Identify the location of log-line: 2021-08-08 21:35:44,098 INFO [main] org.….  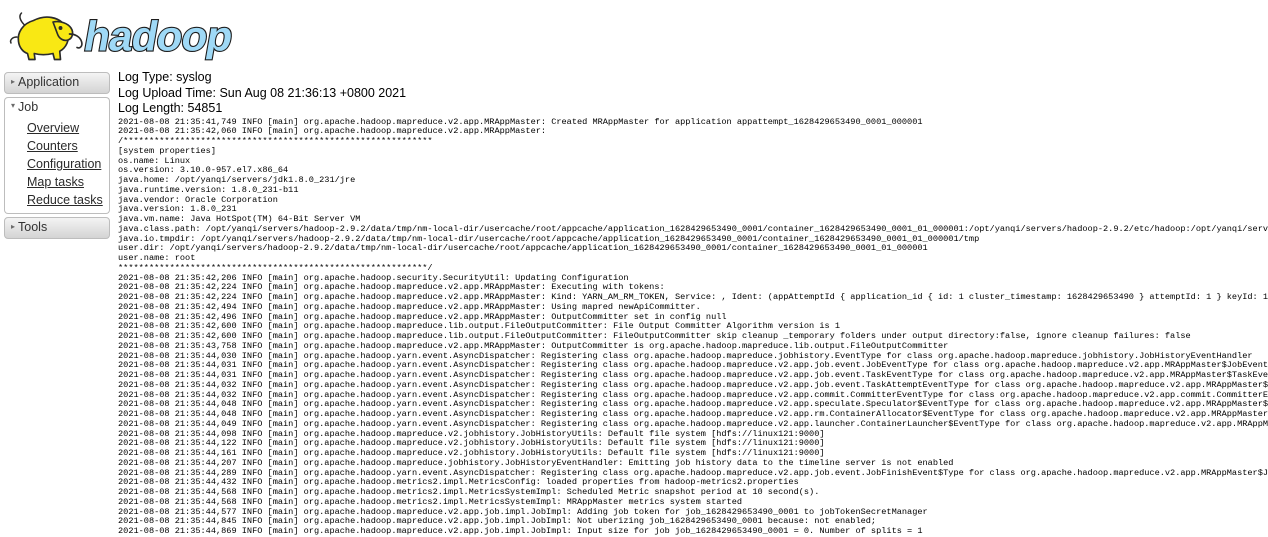
(471, 434).